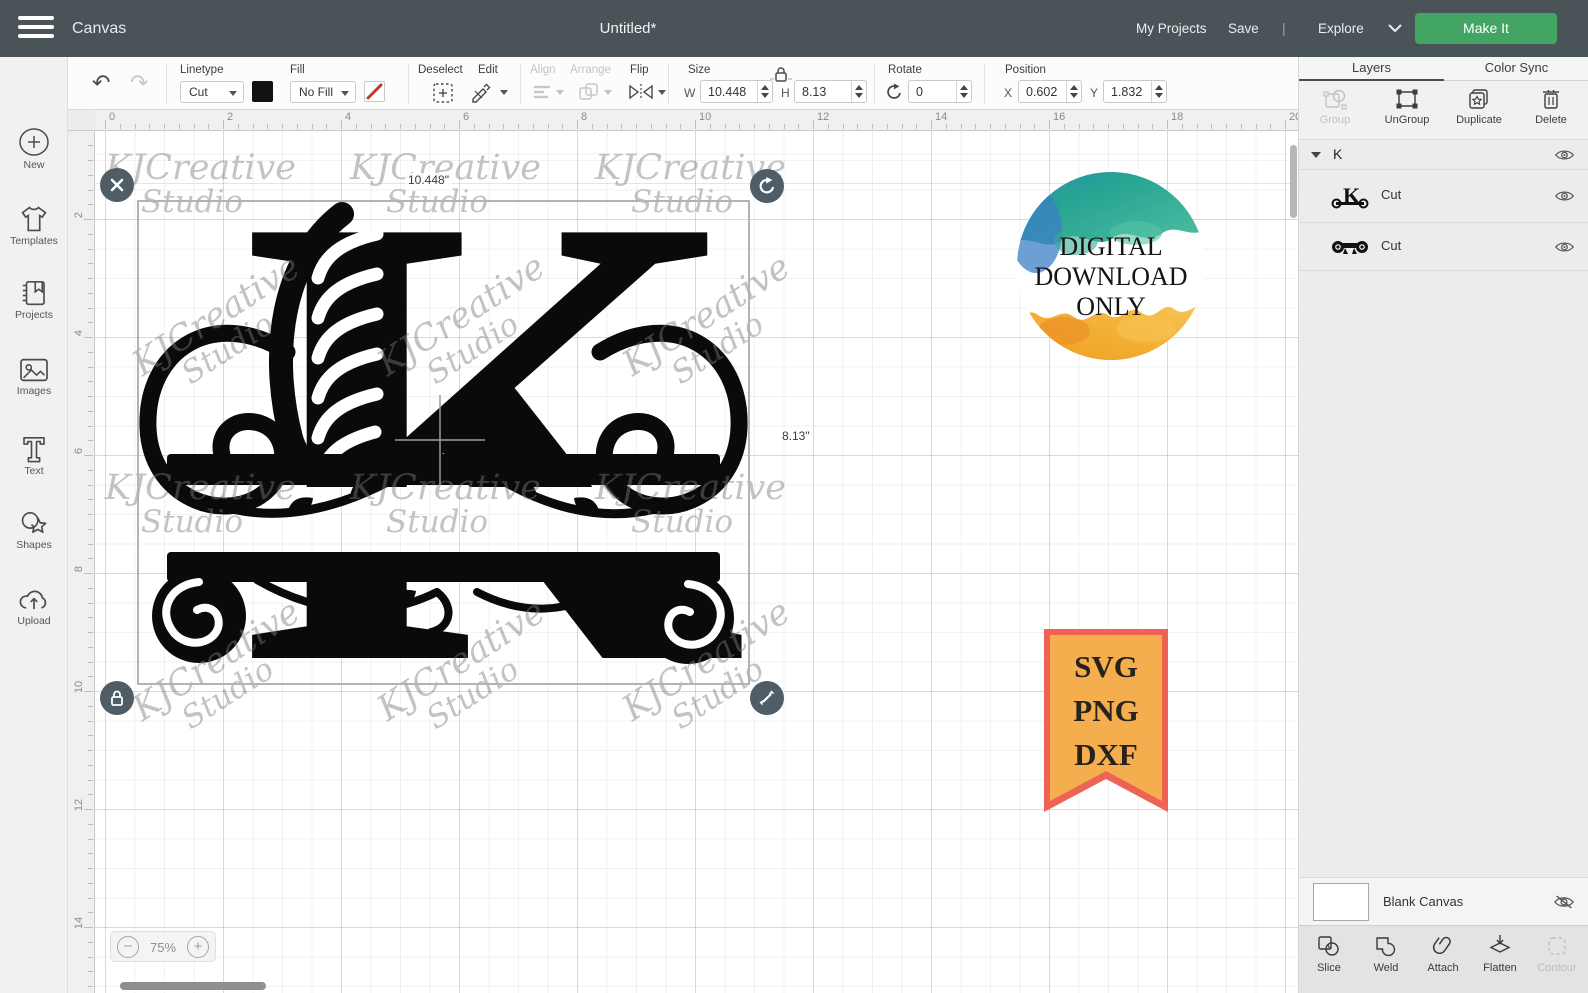 This screenshot has height=993, width=1588. What do you see at coordinates (919, 92) in the screenshot?
I see `rotate-value: 0` at bounding box center [919, 92].